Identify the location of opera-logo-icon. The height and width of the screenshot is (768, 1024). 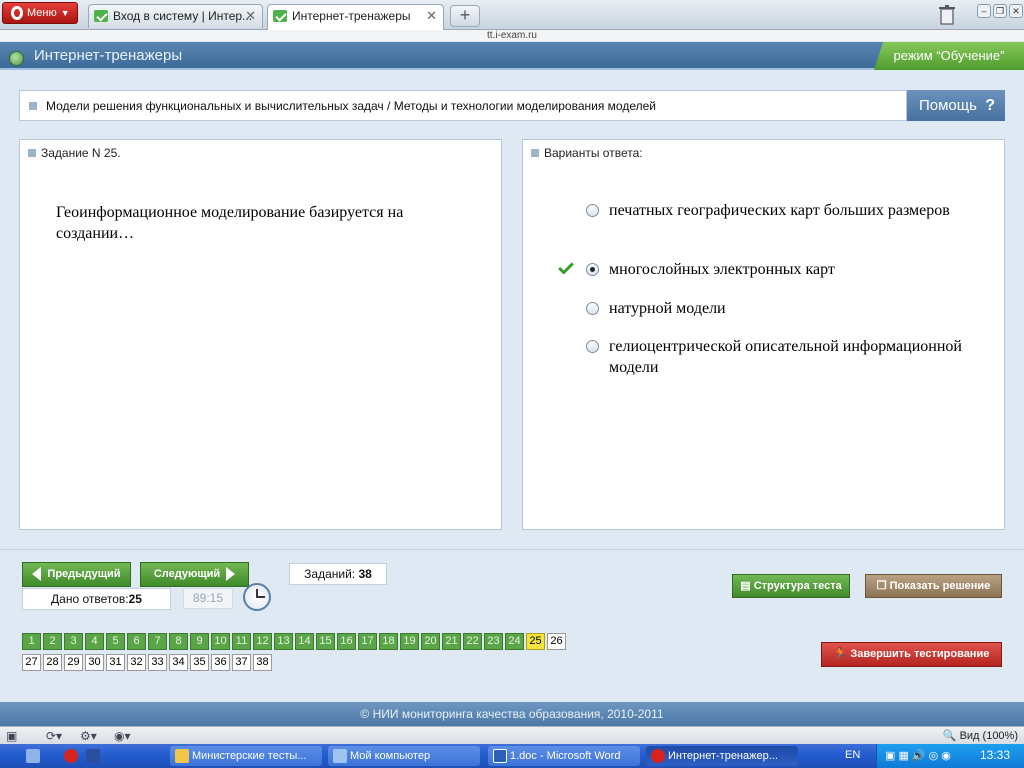
(17, 13).